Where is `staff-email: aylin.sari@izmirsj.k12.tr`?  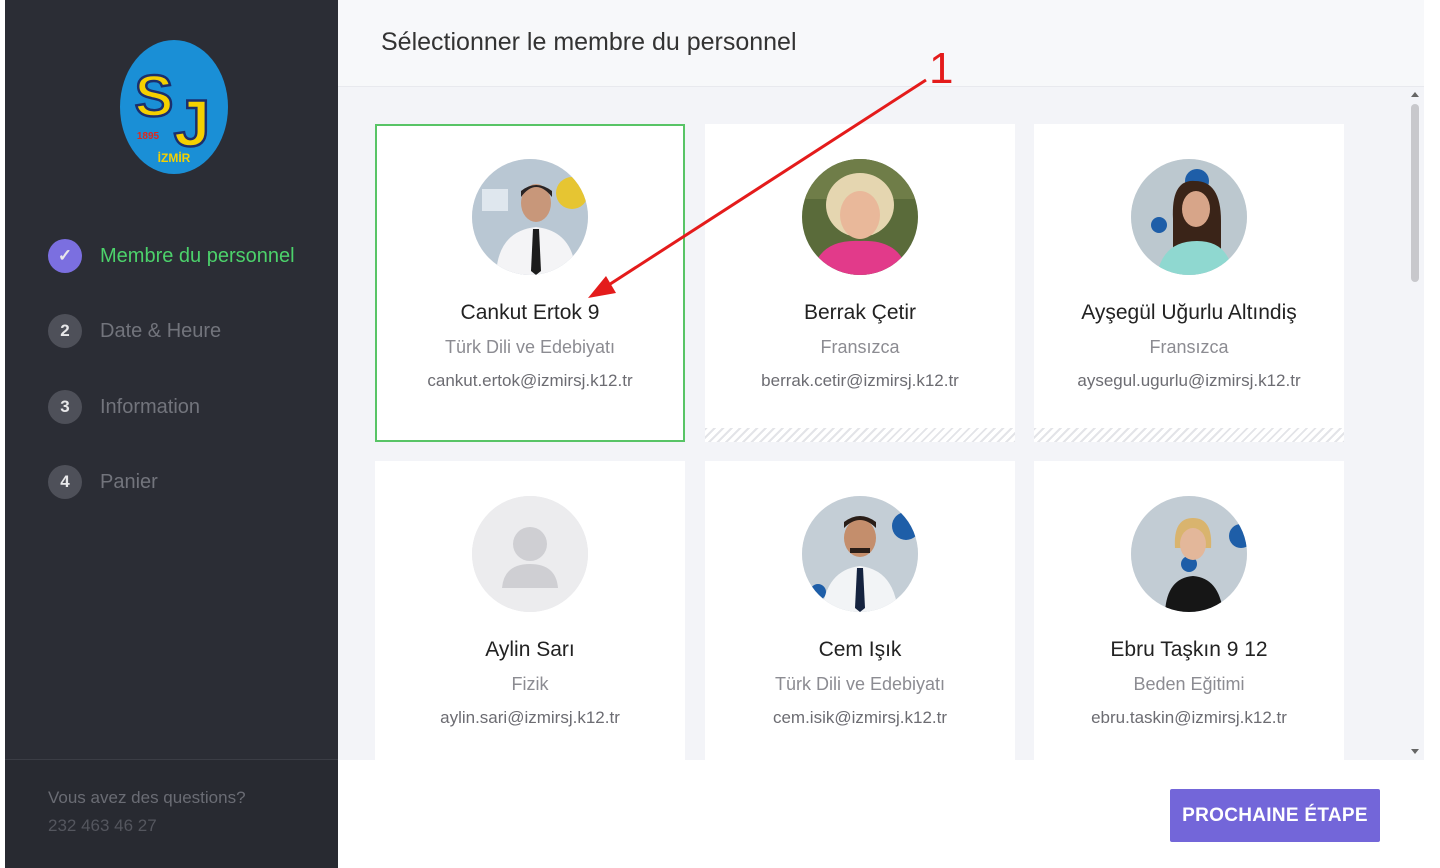
staff-email: aylin.sari@izmirsj.k12.tr is located at coordinates (530, 717).